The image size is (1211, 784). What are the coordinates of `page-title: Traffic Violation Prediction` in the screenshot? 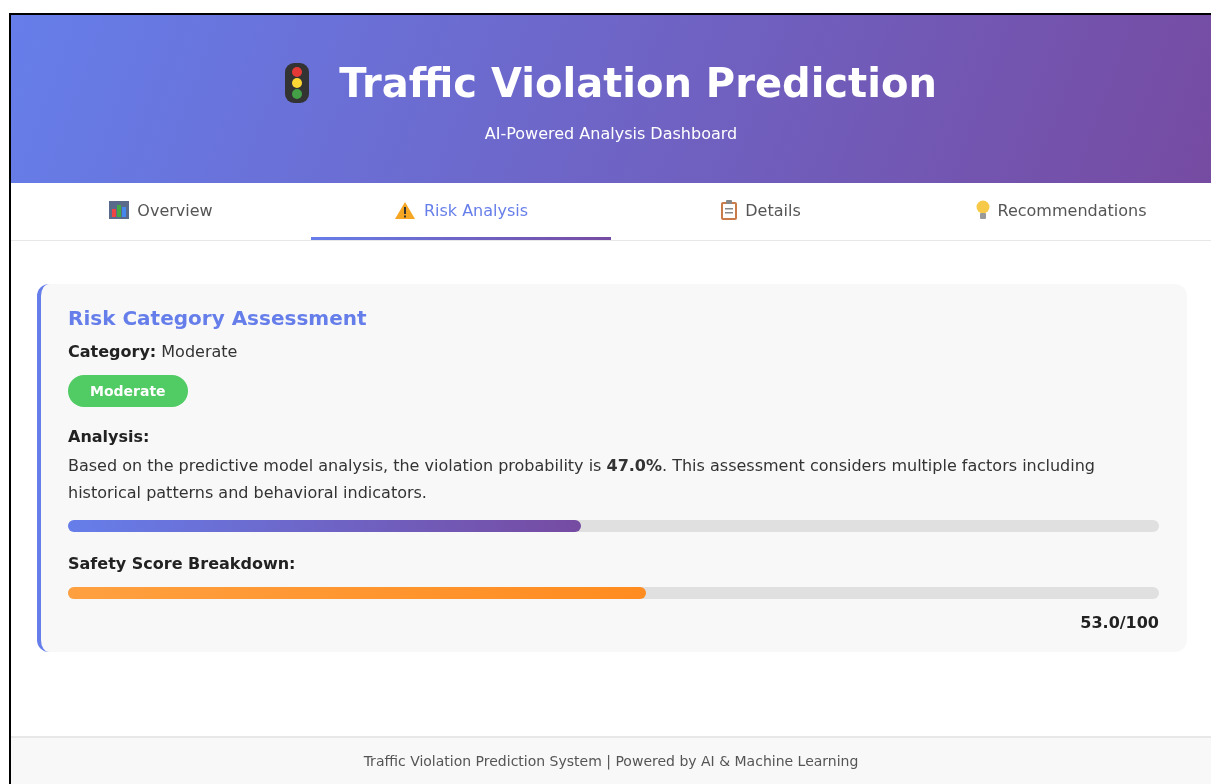 It's located at (638, 82).